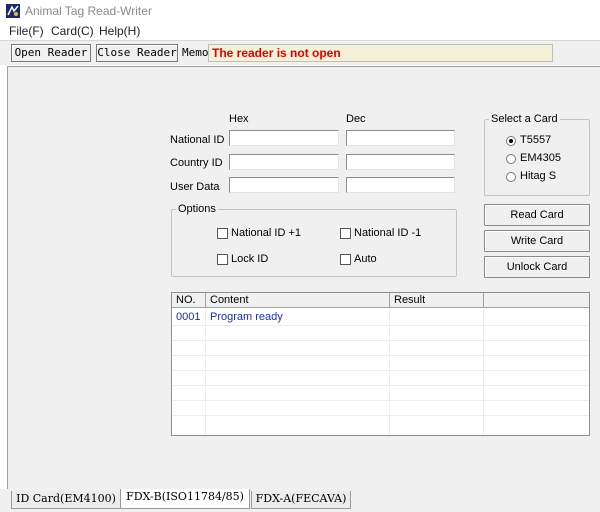 The height and width of the screenshot is (512, 600). Describe the element at coordinates (538, 176) in the screenshot. I see `hitag-s-label: Hitag S` at that location.